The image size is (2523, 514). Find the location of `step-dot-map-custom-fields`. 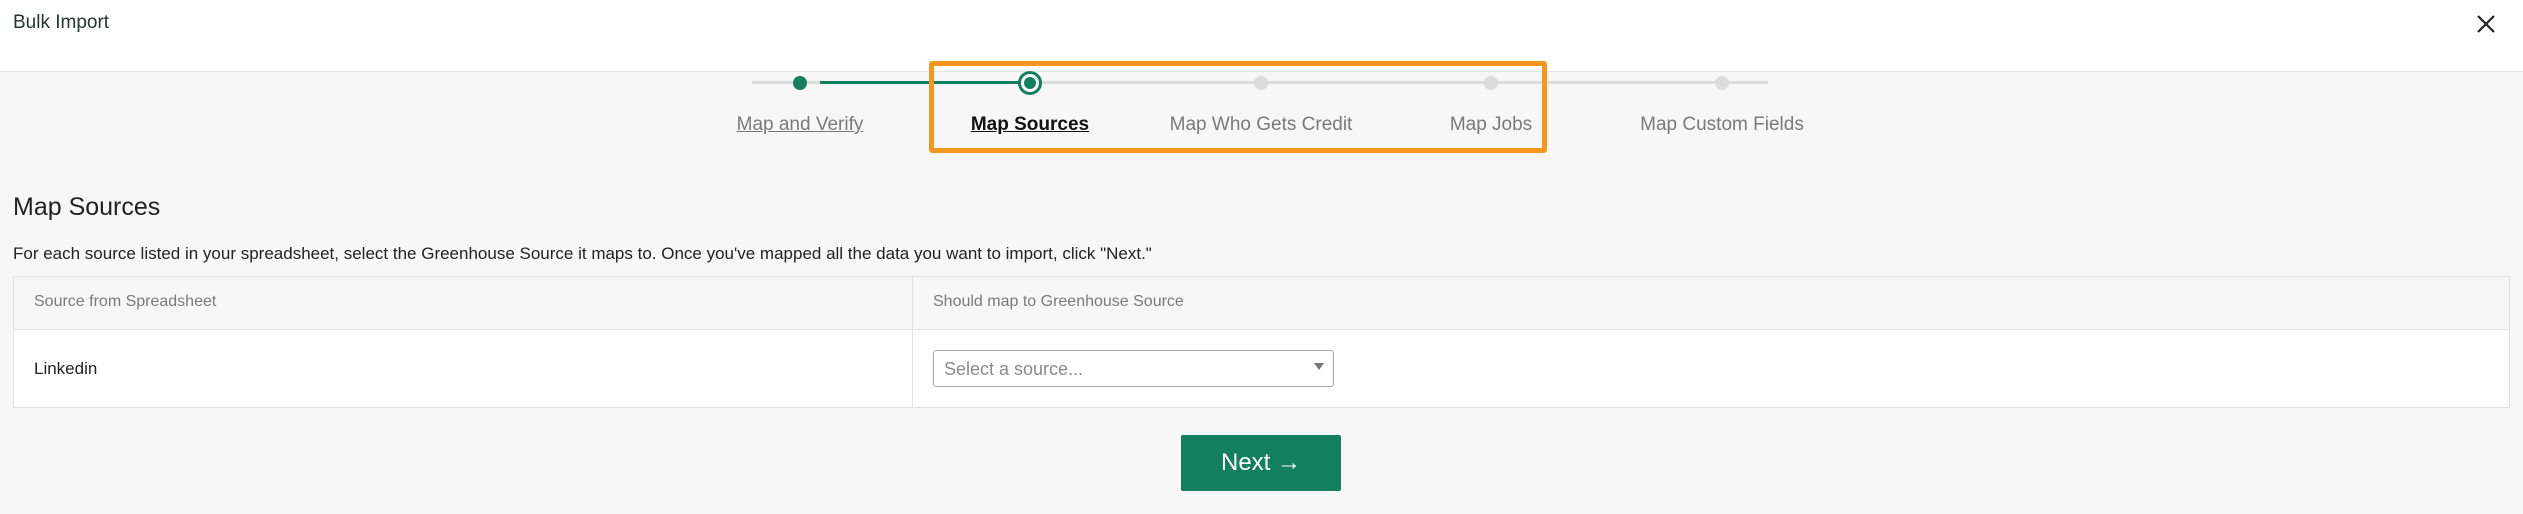

step-dot-map-custom-fields is located at coordinates (1722, 83).